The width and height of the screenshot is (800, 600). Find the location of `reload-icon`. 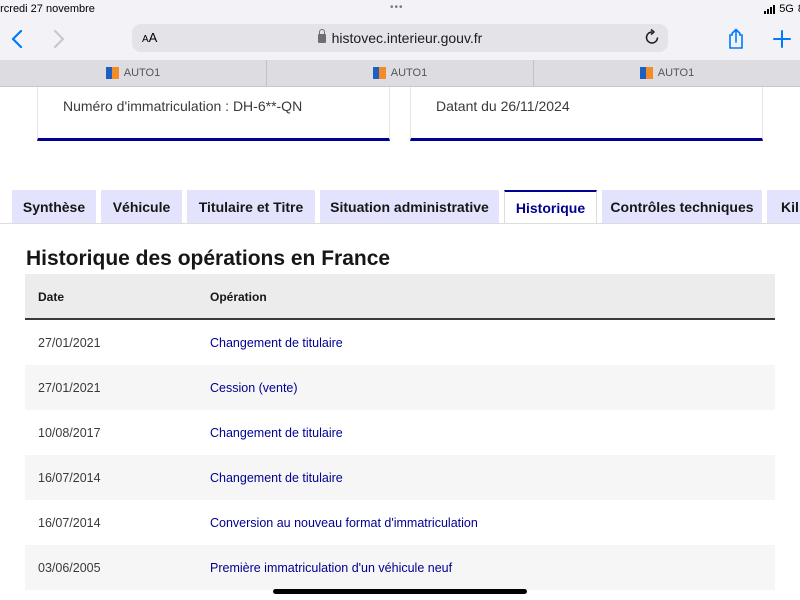

reload-icon is located at coordinates (652, 36).